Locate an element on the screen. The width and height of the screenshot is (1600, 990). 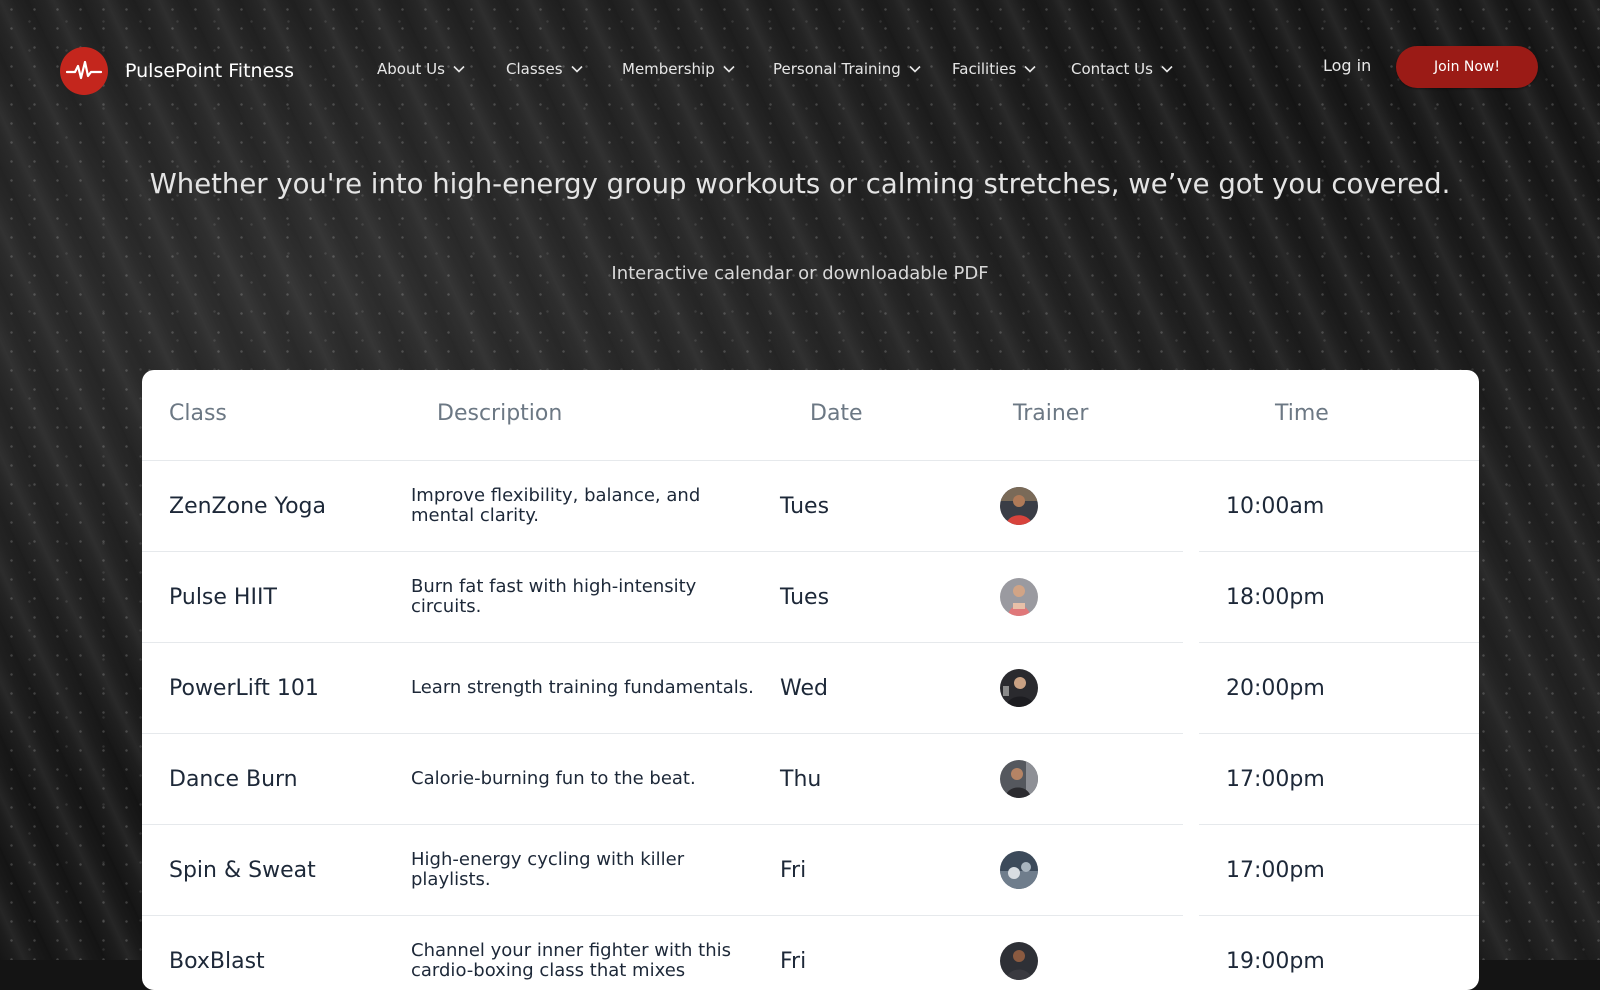
class-name: Pulse HIIT is located at coordinates (268, 597).